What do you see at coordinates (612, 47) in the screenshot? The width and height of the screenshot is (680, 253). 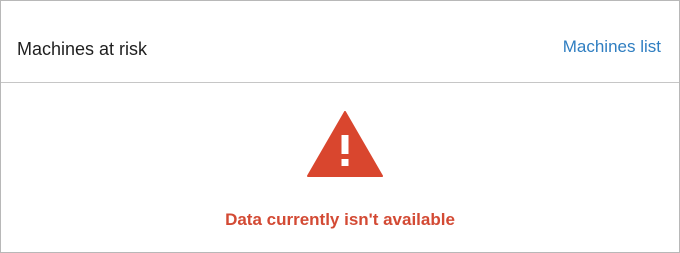 I see `machines-list-link: Machines list` at bounding box center [612, 47].